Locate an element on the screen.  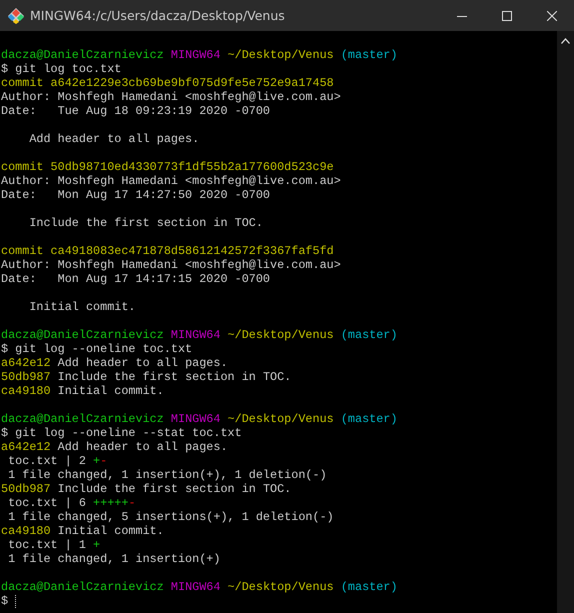
output-text: $ git log --oneline toc.txt is located at coordinates (96, 349).